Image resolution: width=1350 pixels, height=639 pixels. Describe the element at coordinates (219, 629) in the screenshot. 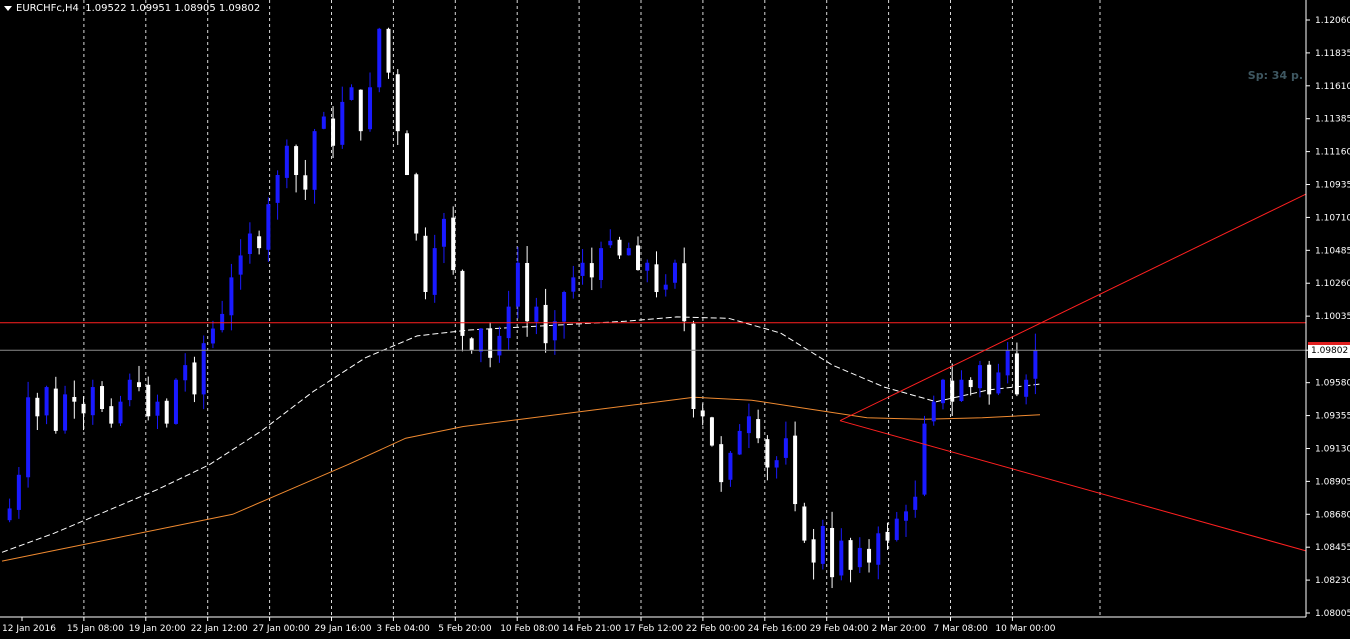

I see `time-label: 22 Jan 12:00` at that location.